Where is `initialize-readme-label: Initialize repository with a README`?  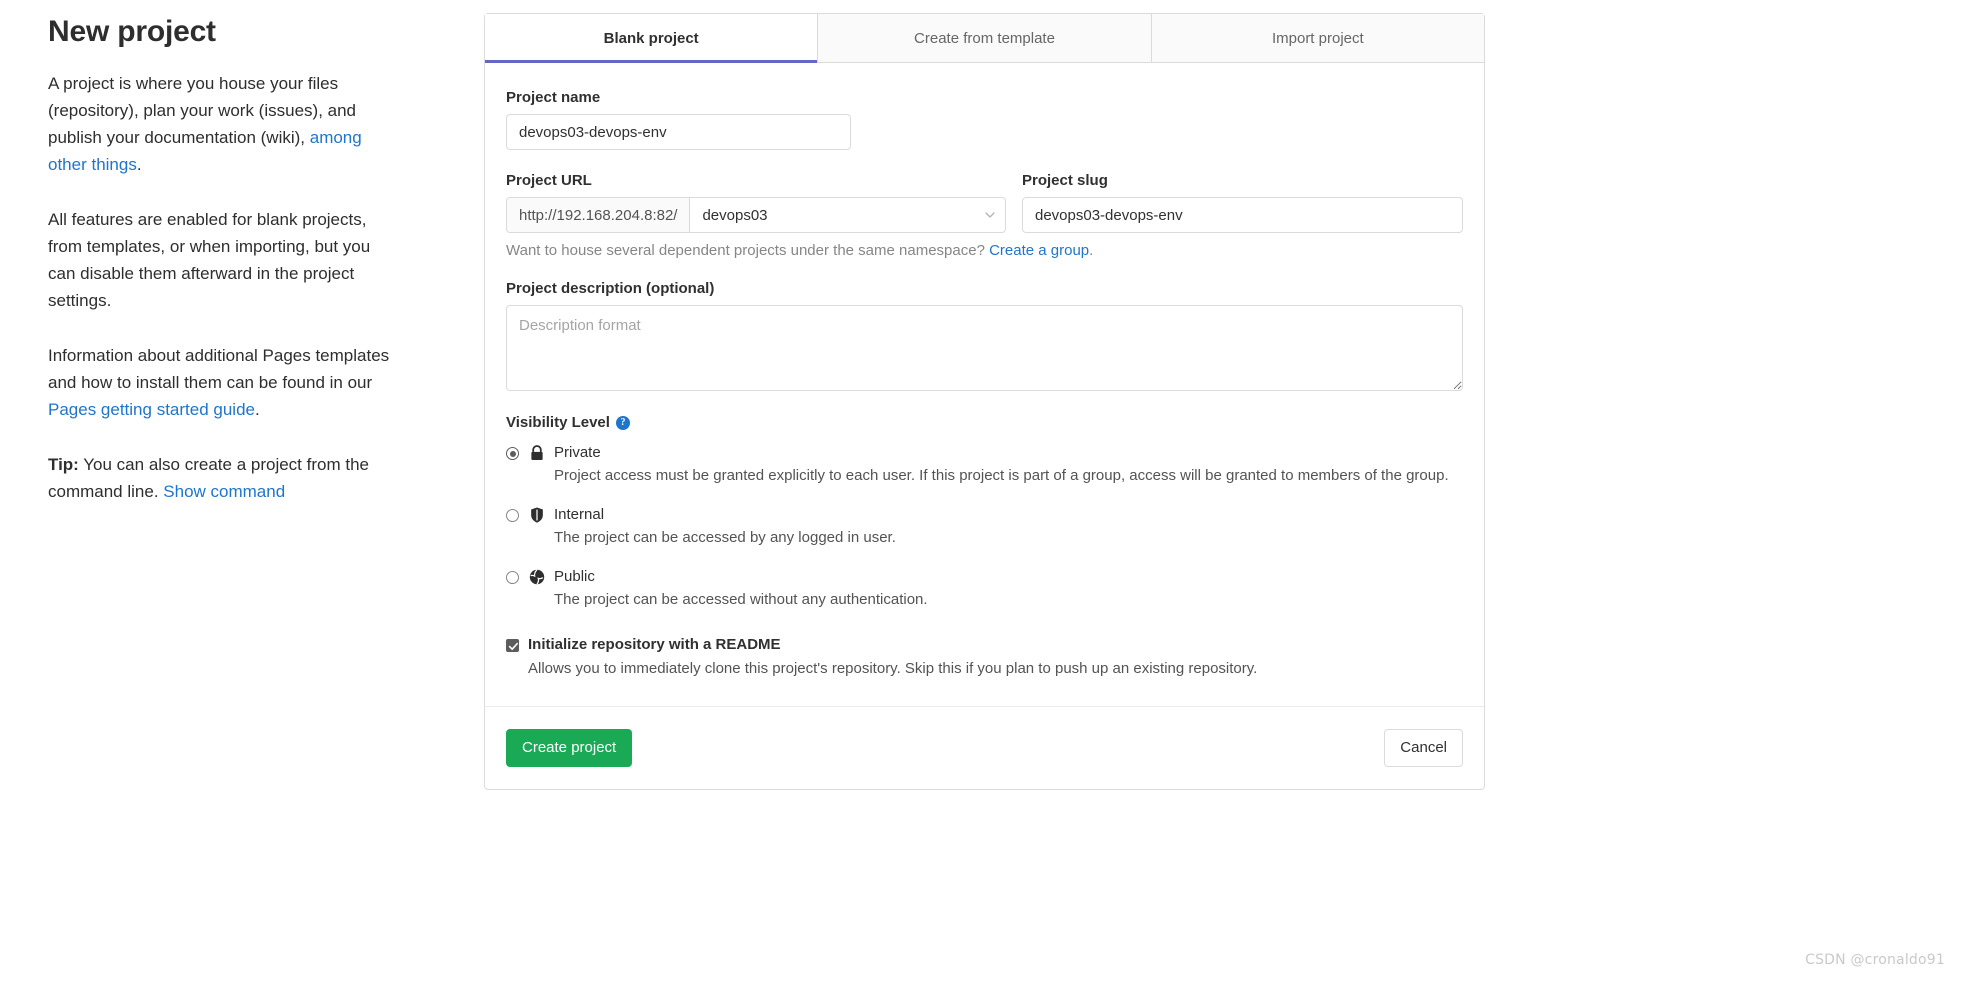
initialize-readme-label: Initialize repository with a README is located at coordinates (654, 644).